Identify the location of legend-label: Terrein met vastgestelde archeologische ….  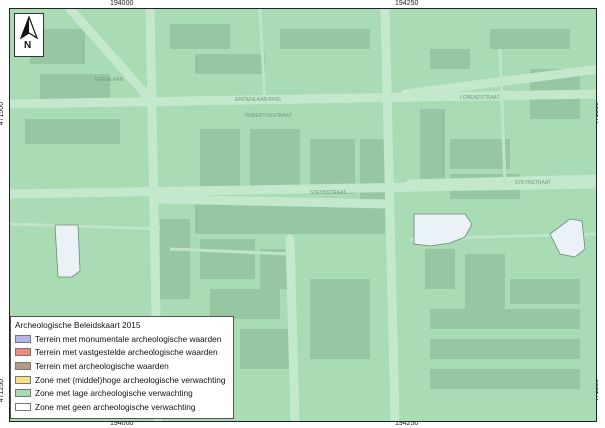
(126, 352).